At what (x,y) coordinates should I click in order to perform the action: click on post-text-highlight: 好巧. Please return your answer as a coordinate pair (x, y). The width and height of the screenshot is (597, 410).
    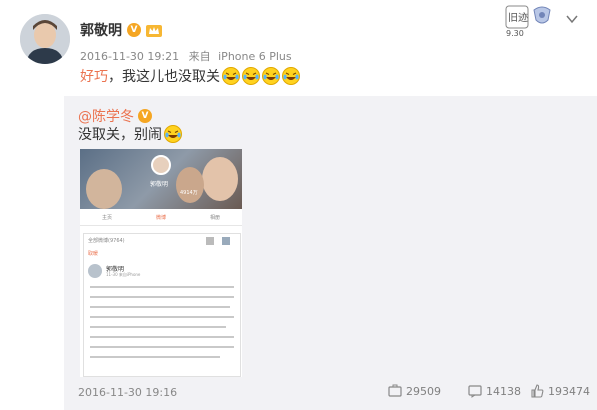
    Looking at the image, I should click on (94, 76).